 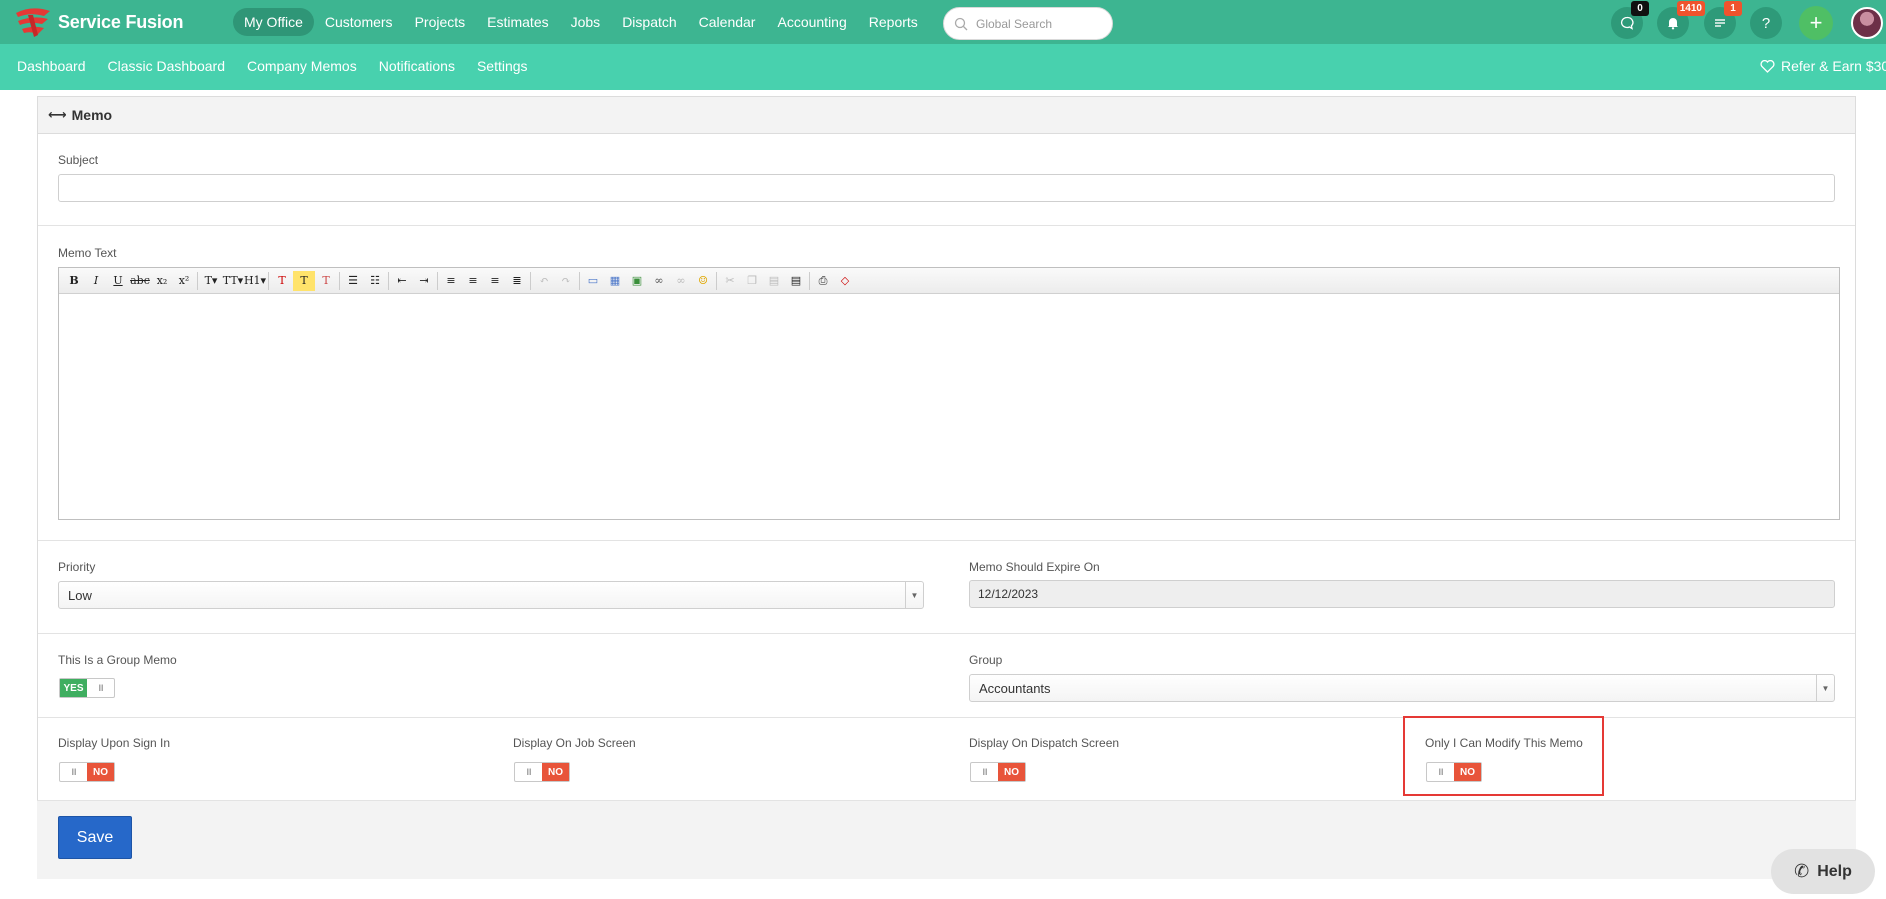 What do you see at coordinates (440, 22) in the screenshot?
I see `nav-projects: Projects` at bounding box center [440, 22].